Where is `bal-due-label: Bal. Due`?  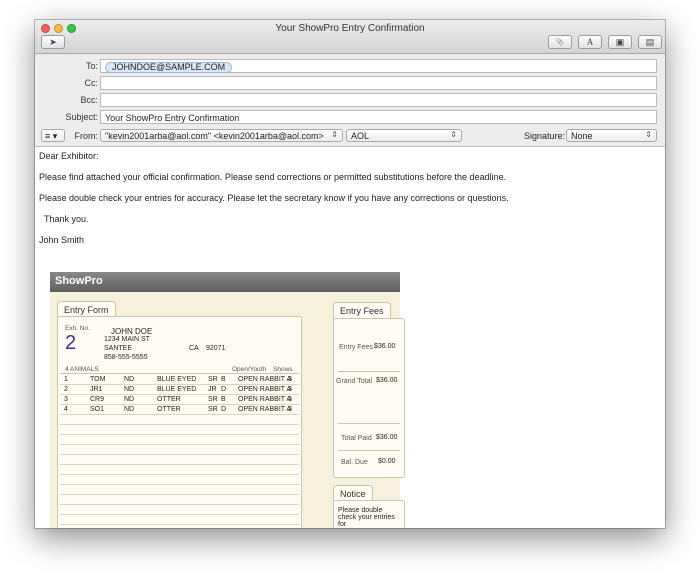 bal-due-label: Bal. Due is located at coordinates (354, 462).